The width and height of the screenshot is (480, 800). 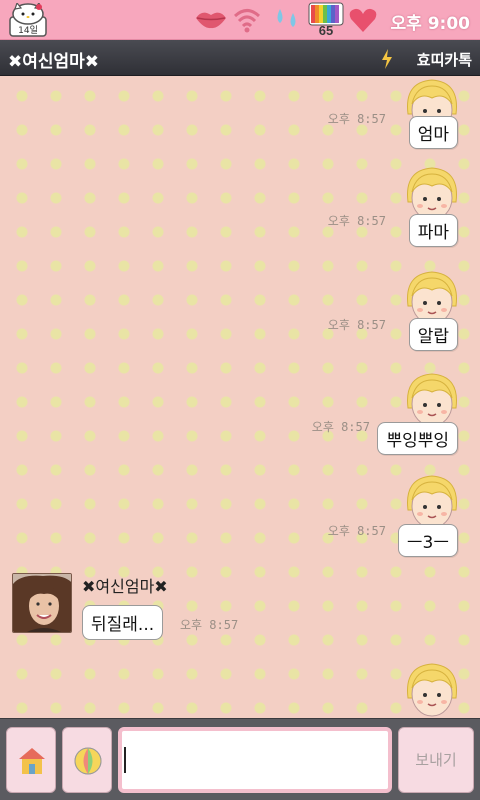 I want to click on battery-level: 65, so click(x=326, y=30).